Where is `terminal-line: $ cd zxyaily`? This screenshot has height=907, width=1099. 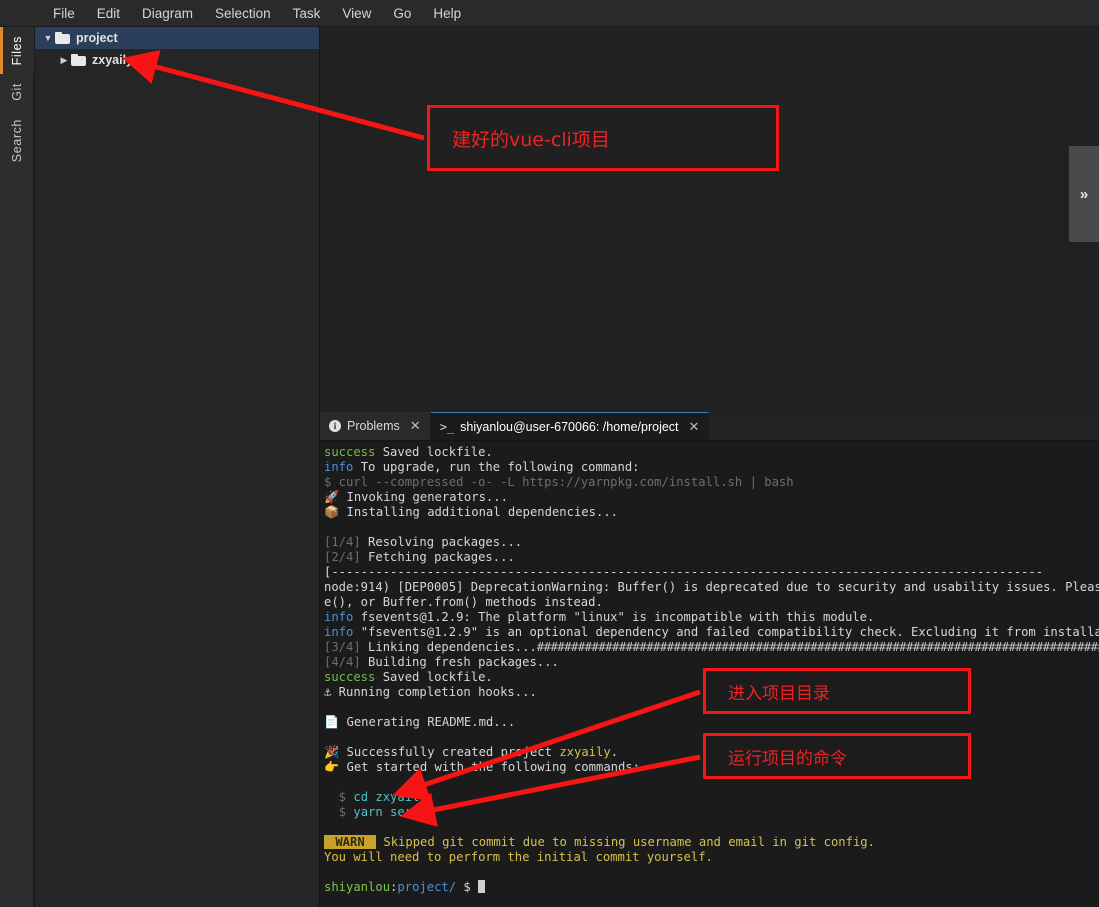
terminal-line: $ cd zxyaily is located at coordinates (711, 797).